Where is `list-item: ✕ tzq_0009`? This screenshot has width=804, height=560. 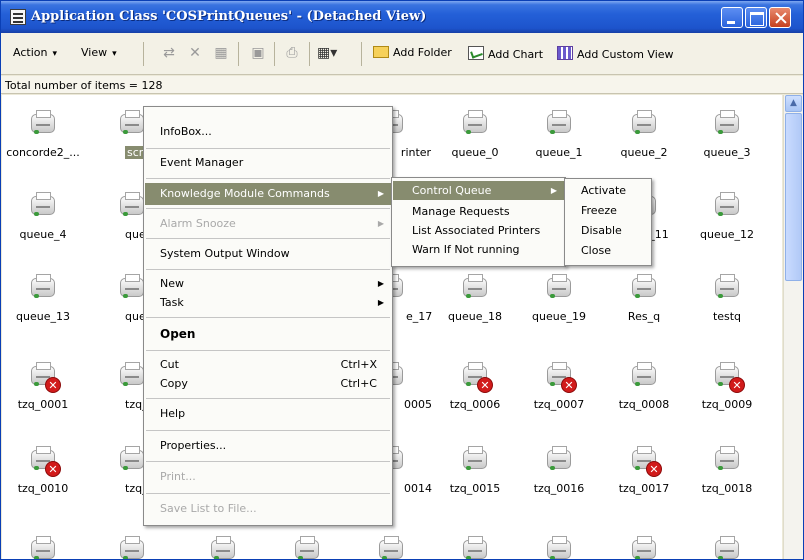
list-item: ✕ tzq_0009 is located at coordinates (727, 386).